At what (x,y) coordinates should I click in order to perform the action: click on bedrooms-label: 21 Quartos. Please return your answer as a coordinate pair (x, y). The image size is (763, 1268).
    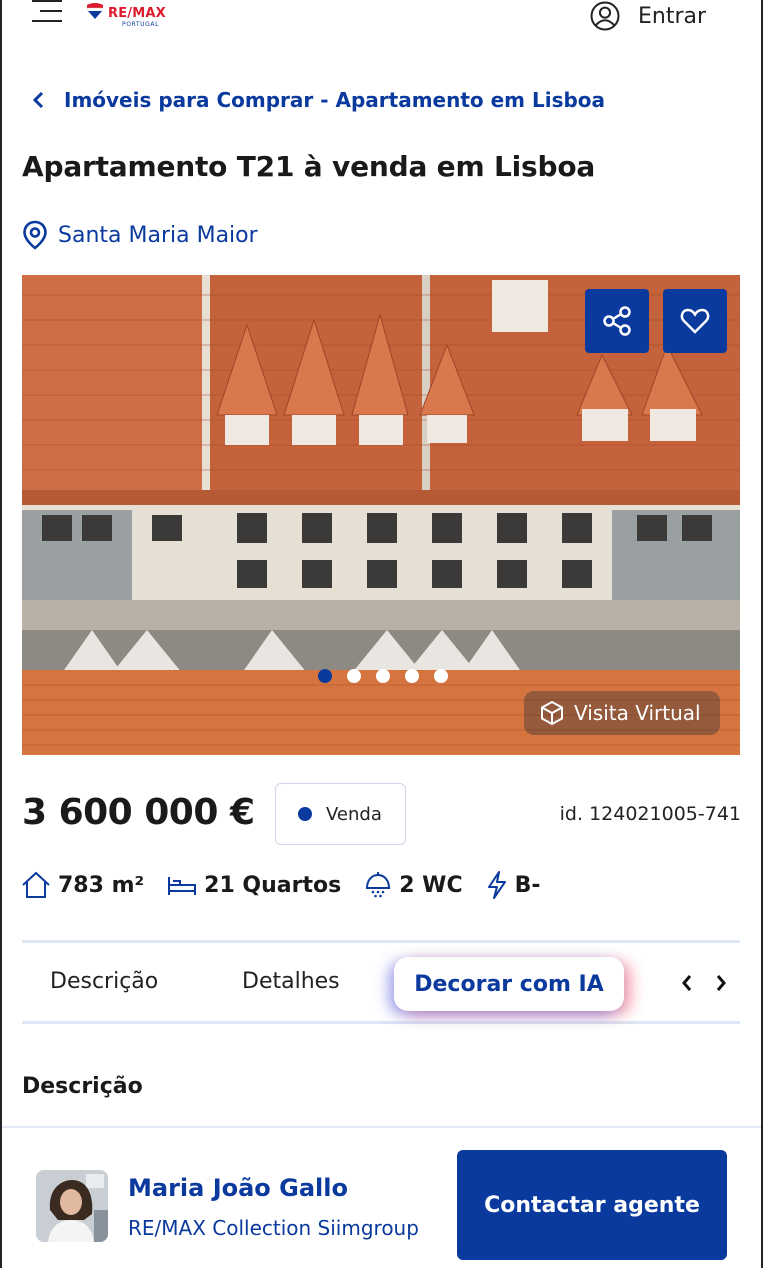
    Looking at the image, I should click on (273, 885).